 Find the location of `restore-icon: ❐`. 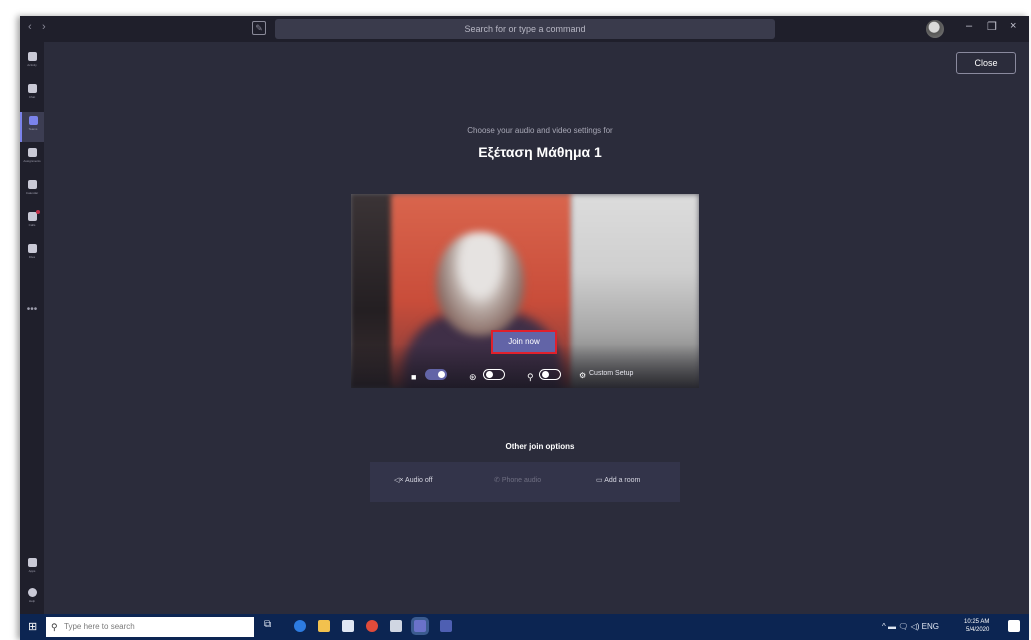

restore-icon: ❐ is located at coordinates (992, 26).